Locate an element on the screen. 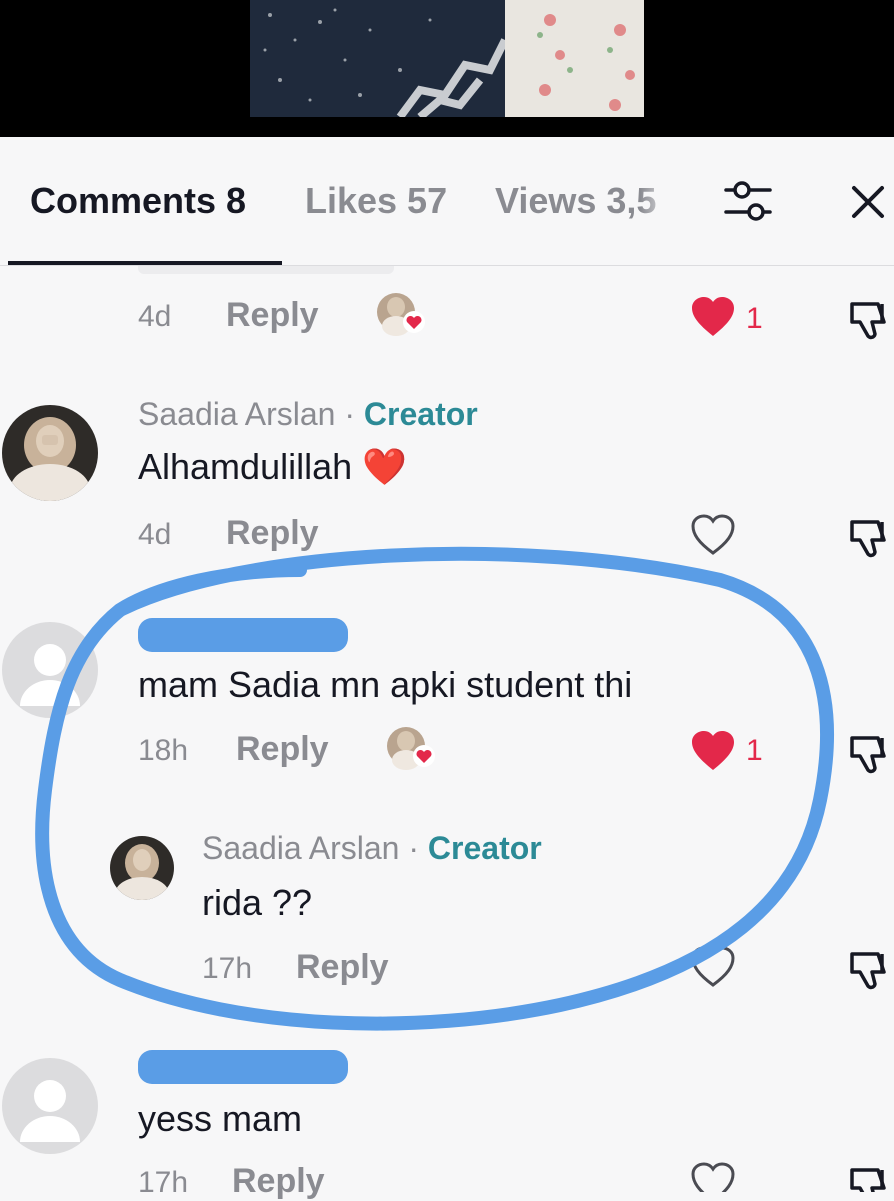 This screenshot has height=1201, width=894. video-thumbnail is located at coordinates (447, 58).